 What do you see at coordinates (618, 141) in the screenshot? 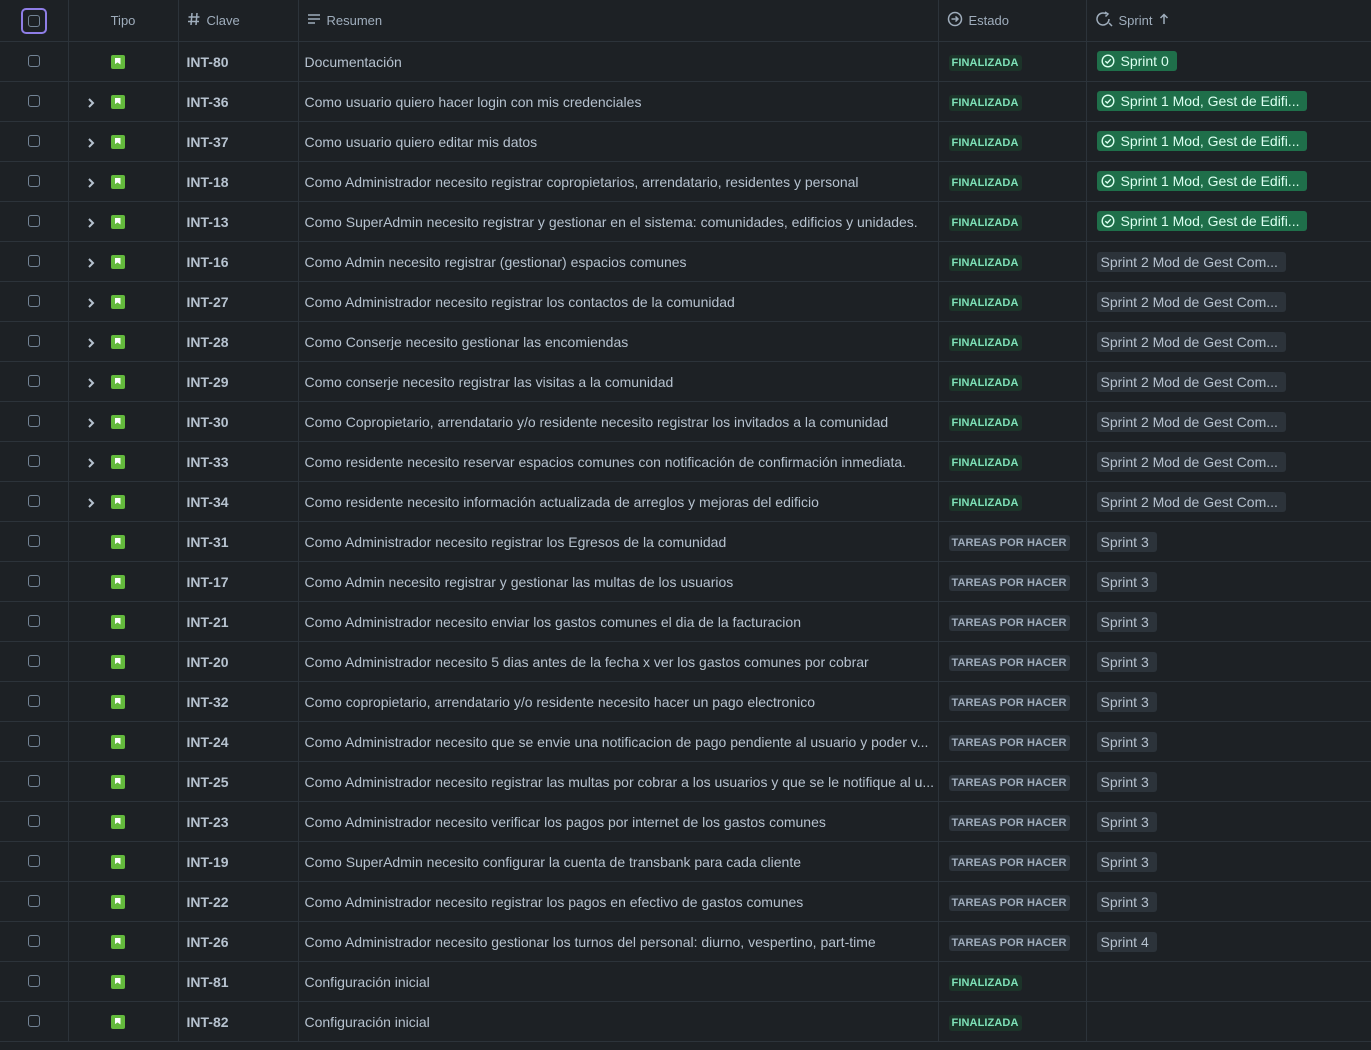
I see `issue-summary: Como usuario quiero editar mis datos` at bounding box center [618, 141].